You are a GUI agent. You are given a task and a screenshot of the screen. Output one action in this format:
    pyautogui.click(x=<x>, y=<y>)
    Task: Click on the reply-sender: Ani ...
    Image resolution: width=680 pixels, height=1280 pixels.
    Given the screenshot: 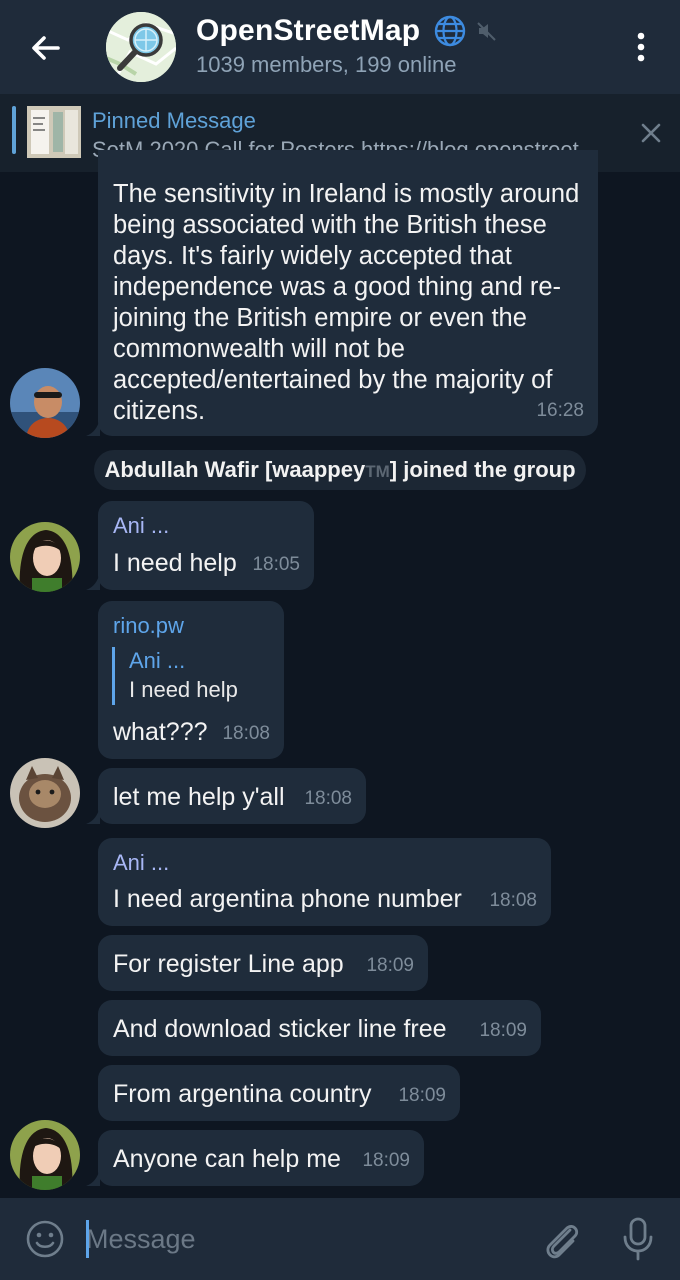 What is the action you would take?
    pyautogui.click(x=157, y=660)
    